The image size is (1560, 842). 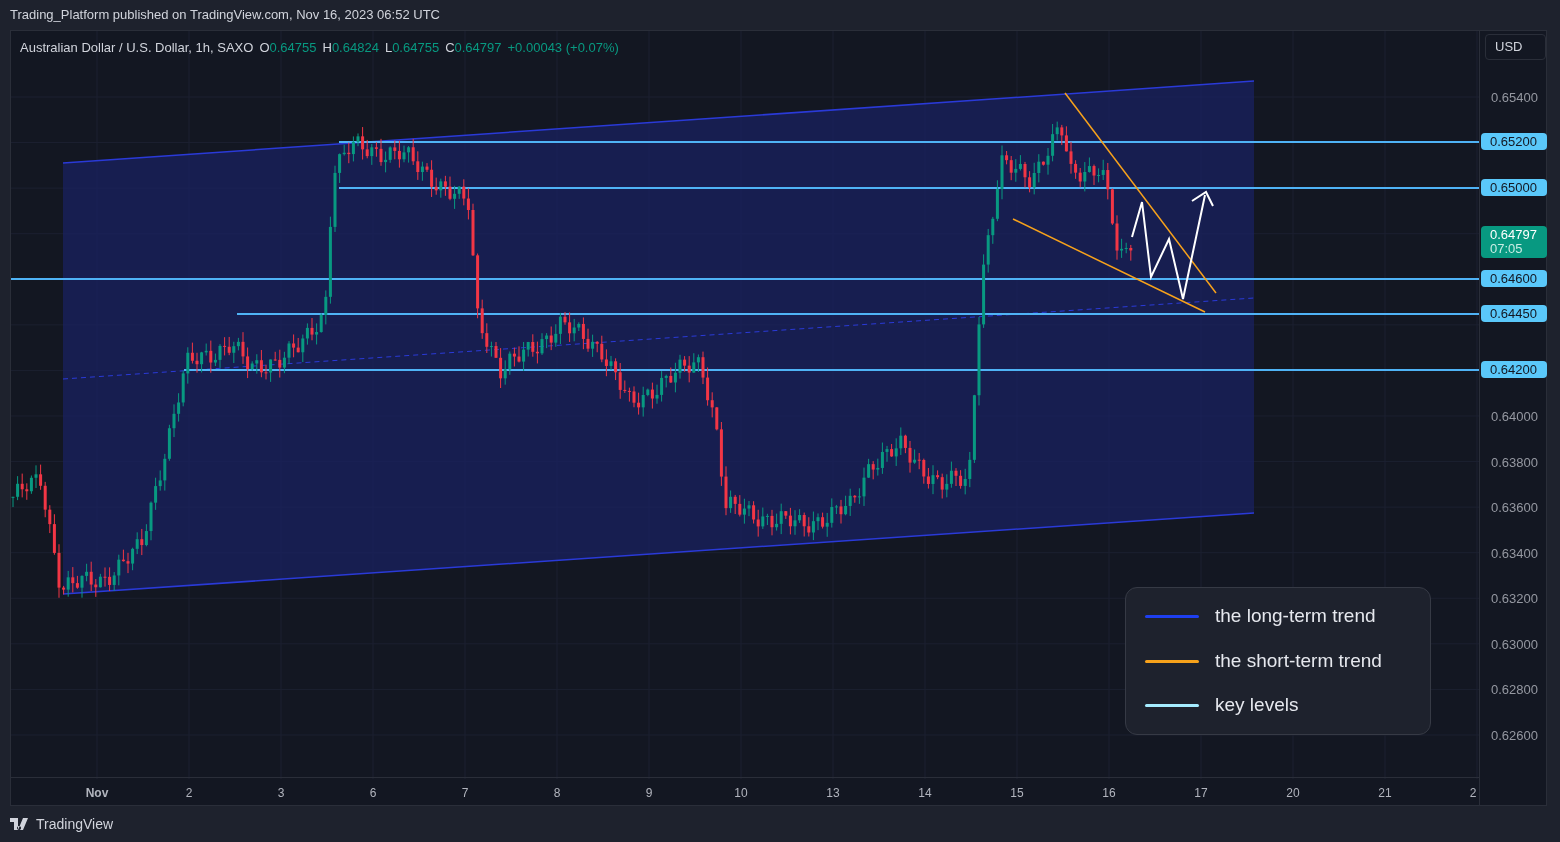 I want to click on time-axis-label: Nov, so click(x=97, y=794).